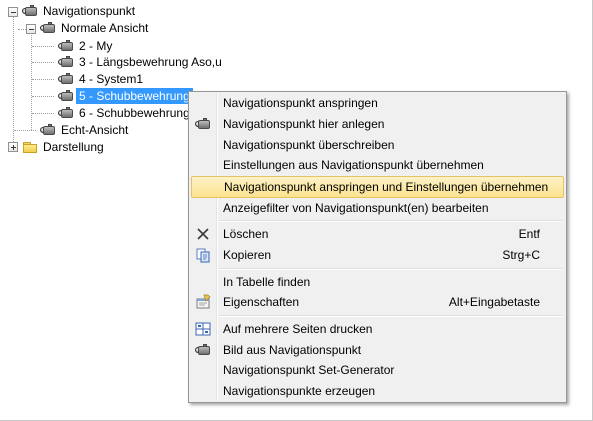  What do you see at coordinates (309, 145) in the screenshot?
I see `menu-item-label: Navigationspunkt überschreiben` at bounding box center [309, 145].